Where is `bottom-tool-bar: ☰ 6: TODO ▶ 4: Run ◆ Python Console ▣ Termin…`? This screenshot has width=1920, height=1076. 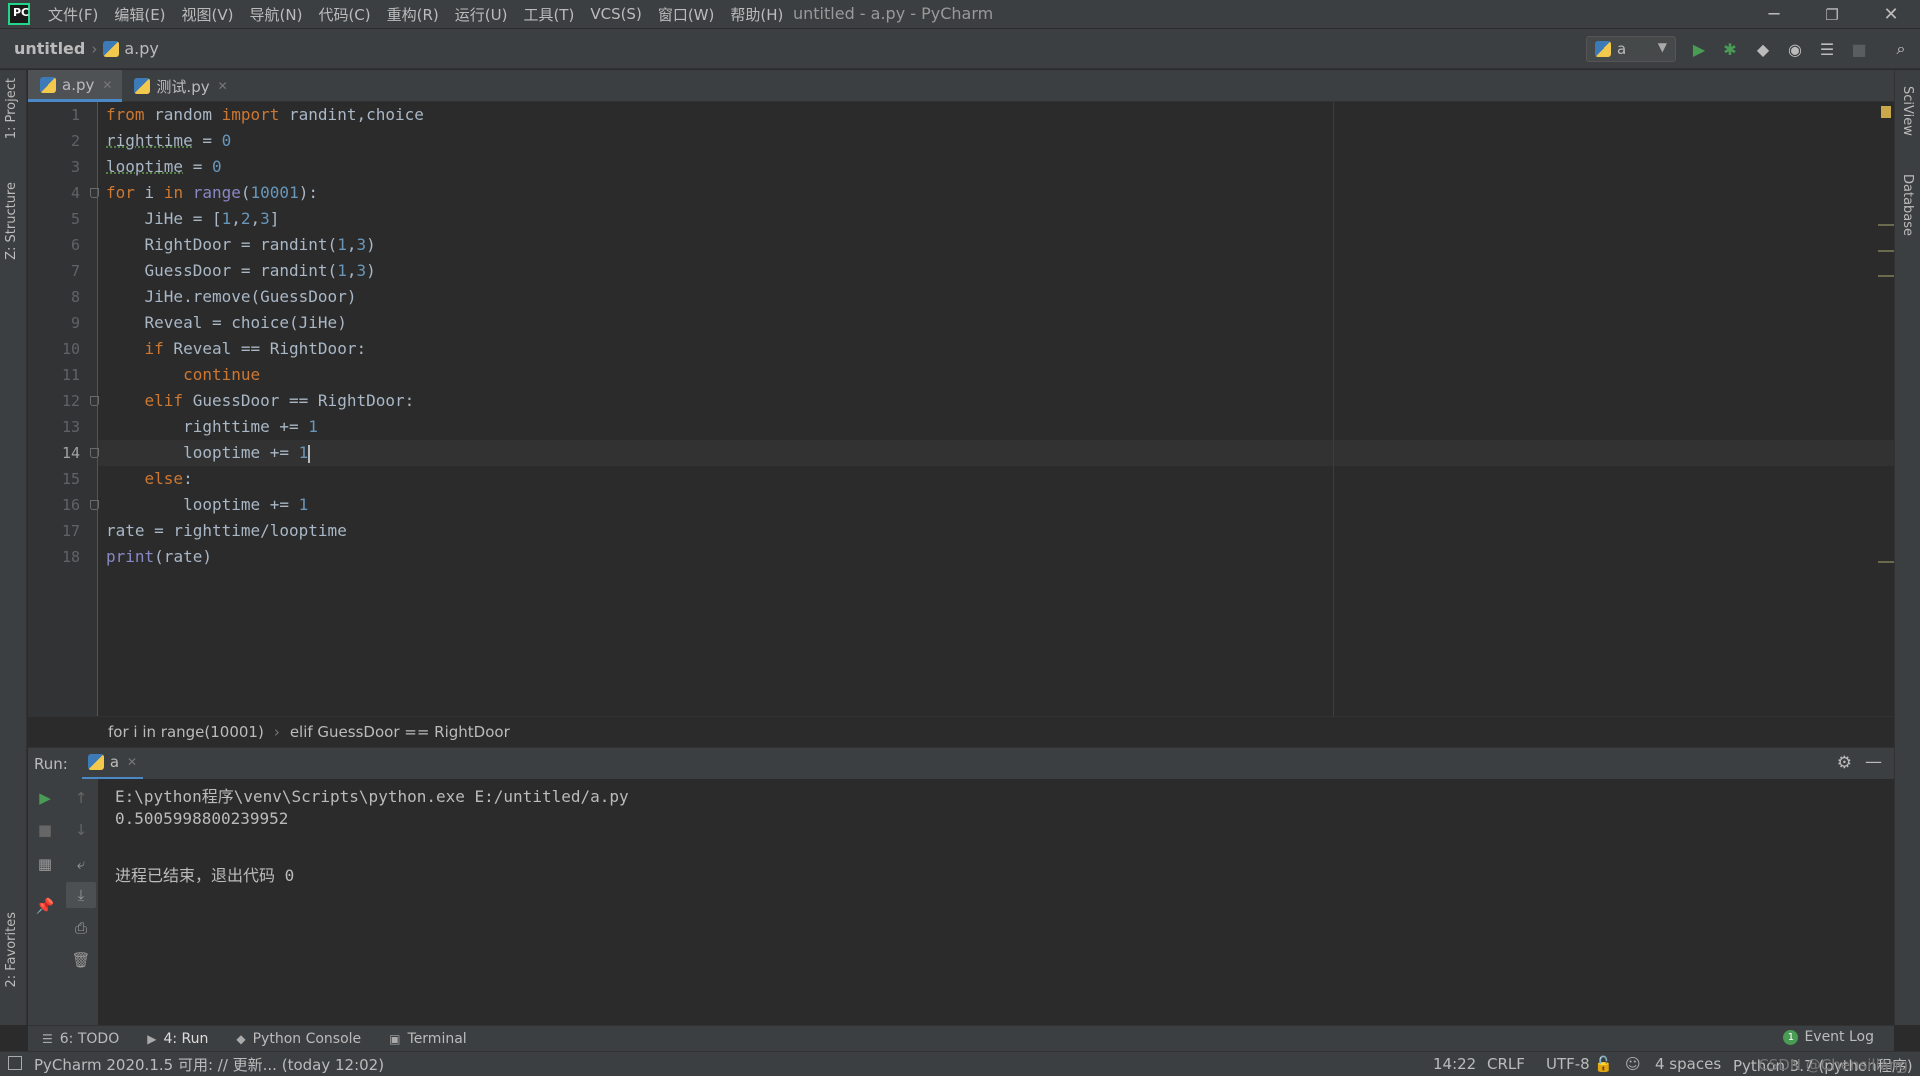
bottom-tool-bar: ☰ 6: TODO ▶ 4: Run ◆ Python Console ▣ Termin… is located at coordinates (961, 1038).